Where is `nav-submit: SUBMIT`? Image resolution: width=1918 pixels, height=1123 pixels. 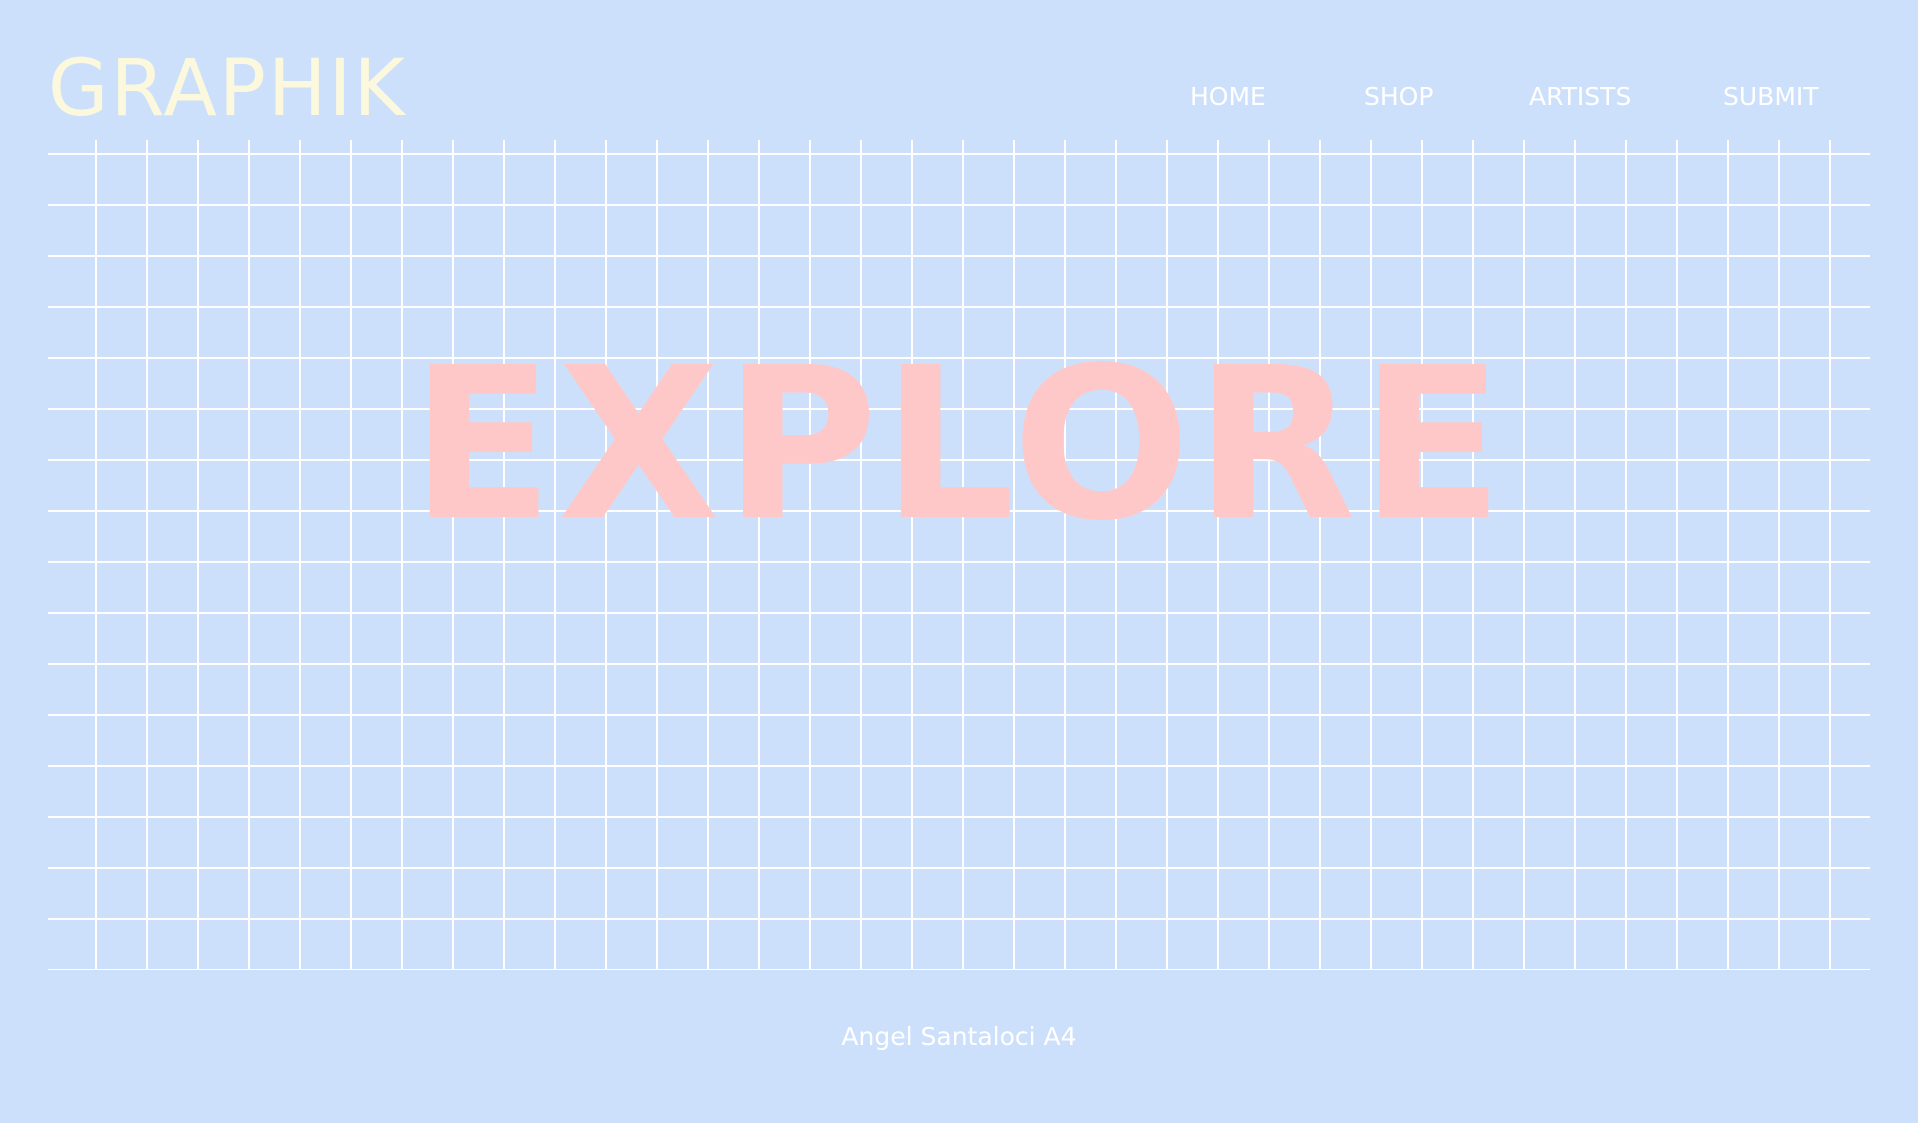
nav-submit: SUBMIT is located at coordinates (1771, 97).